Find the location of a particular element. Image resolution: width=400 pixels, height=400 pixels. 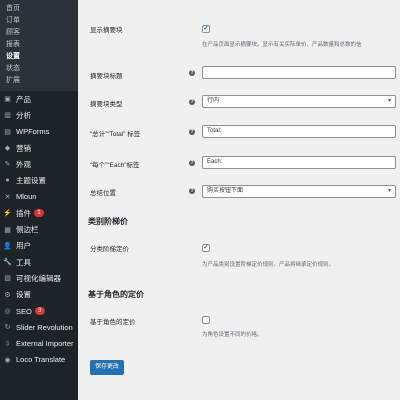

wrench-icon: 🔧 is located at coordinates (7, 263).